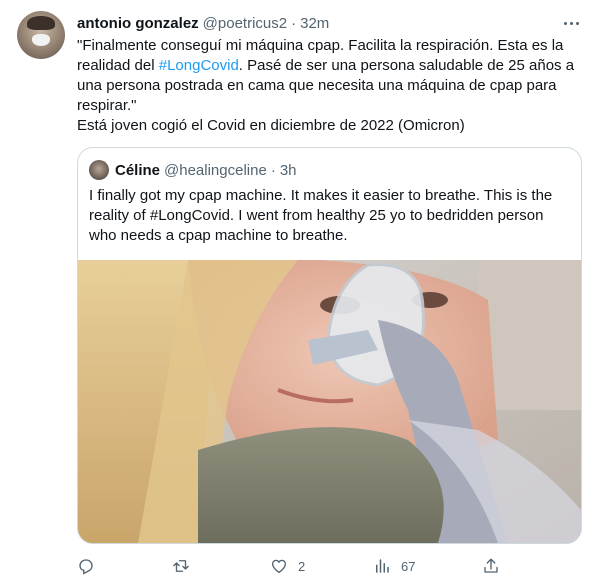 The height and width of the screenshot is (584, 598). I want to click on reply-button, so click(91, 566).